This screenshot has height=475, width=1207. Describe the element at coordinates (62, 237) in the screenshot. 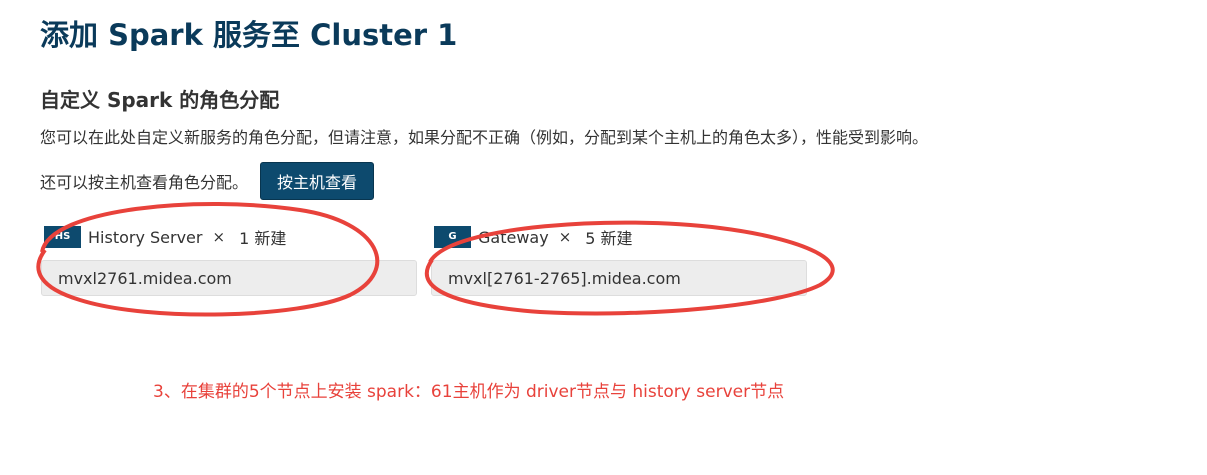

I see `history-server-role-icon: HS` at that location.